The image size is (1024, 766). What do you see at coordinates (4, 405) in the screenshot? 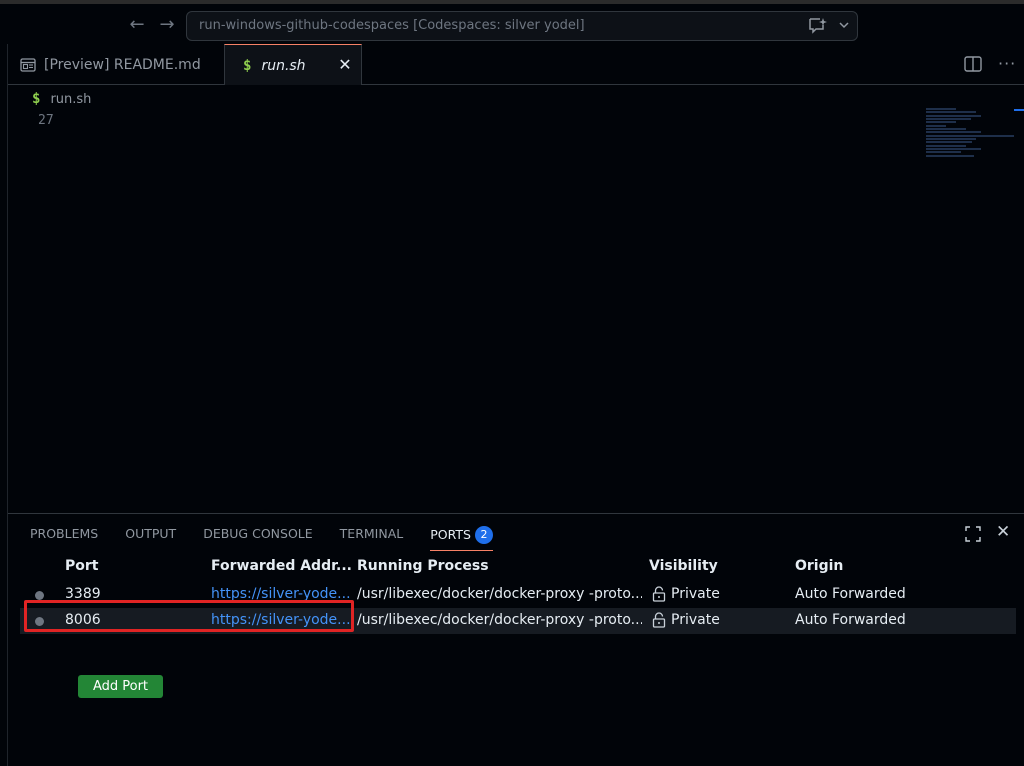
I see `activity-bar-edge` at bounding box center [4, 405].